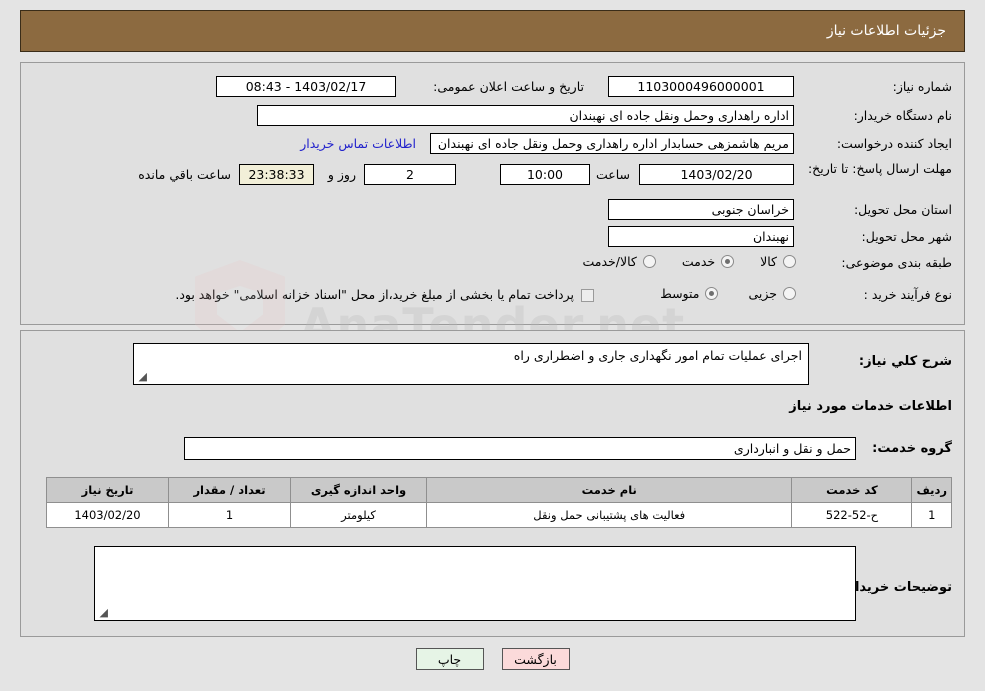  Describe the element at coordinates (886, 31) in the screenshot. I see `page-title: جزئیات اطلاعات نیاز` at that location.